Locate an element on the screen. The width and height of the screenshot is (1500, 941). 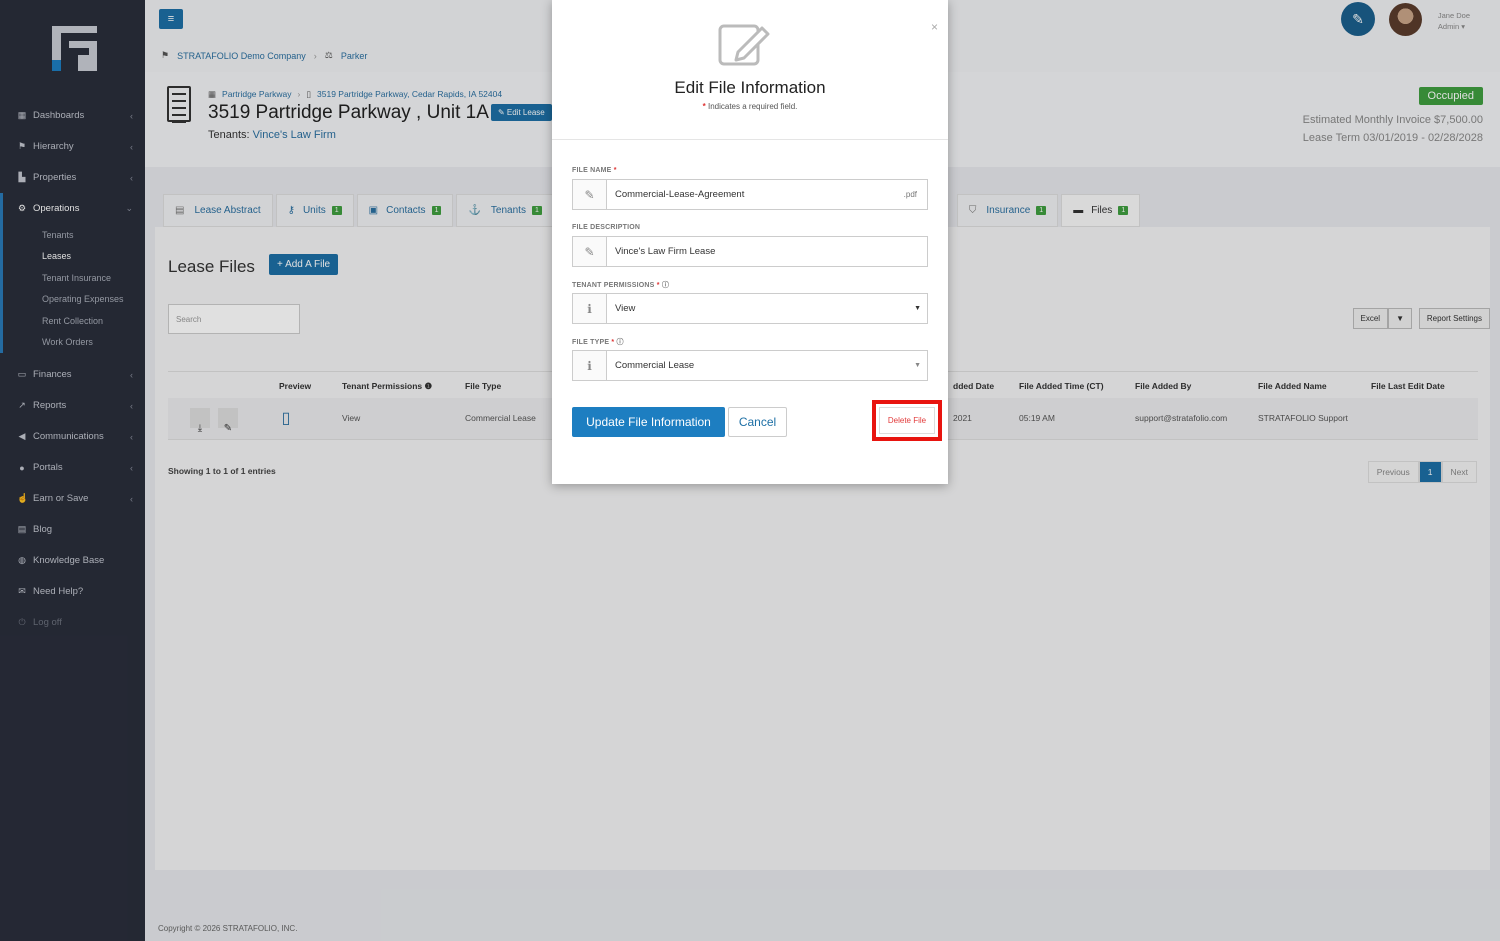
file-type-select: ℹ Commercial Lease ▼ is located at coordinates (750, 365).